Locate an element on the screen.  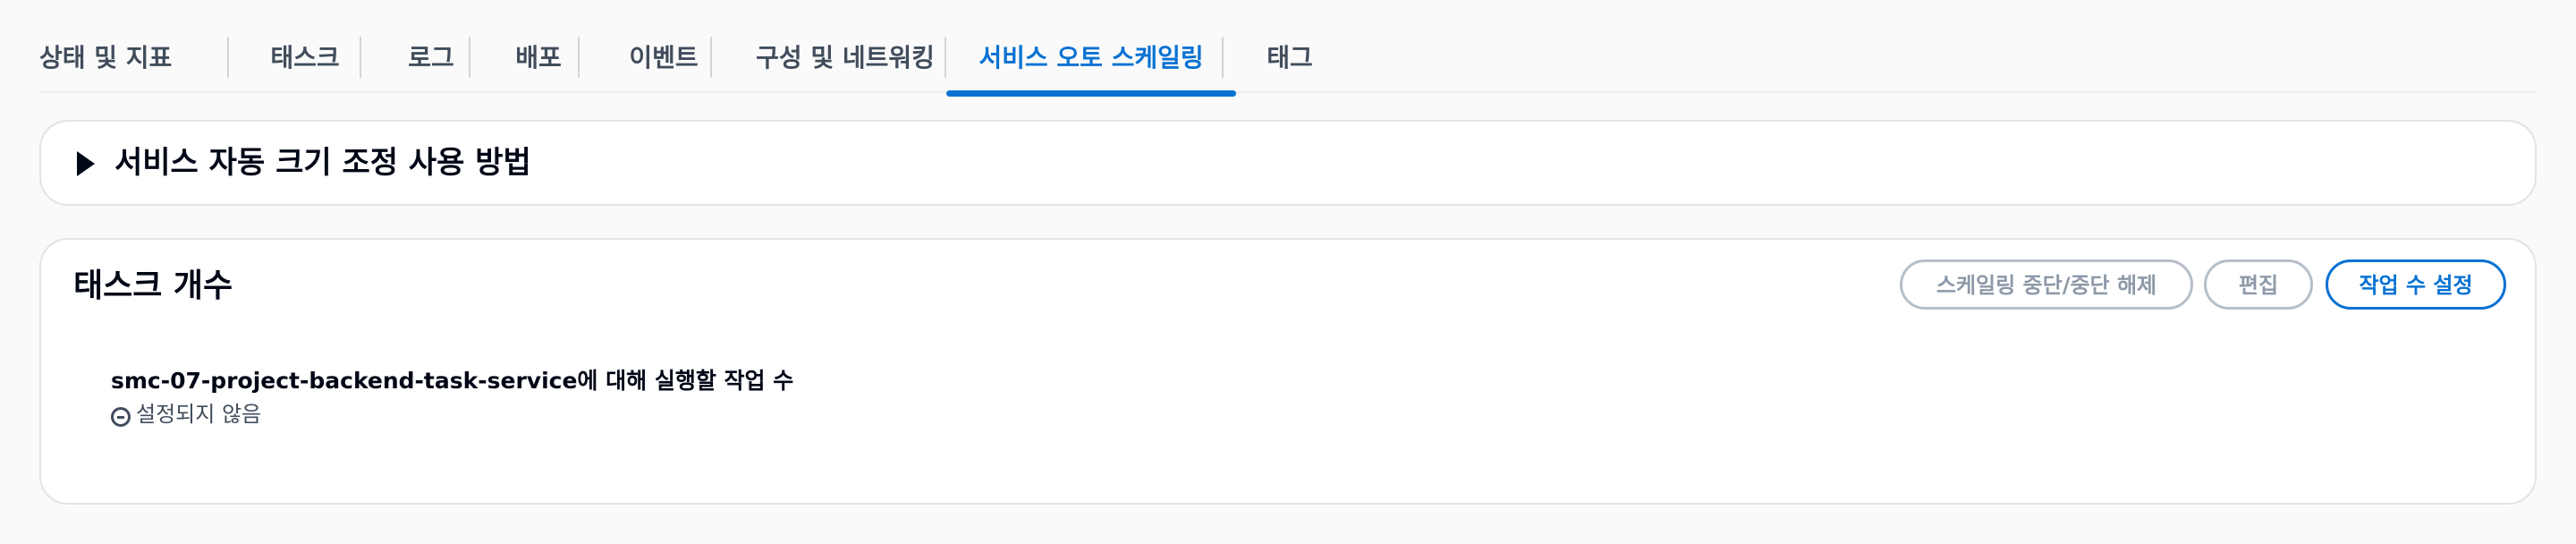
desired-tasks-value: 설정되지 않음 is located at coordinates (186, 414).